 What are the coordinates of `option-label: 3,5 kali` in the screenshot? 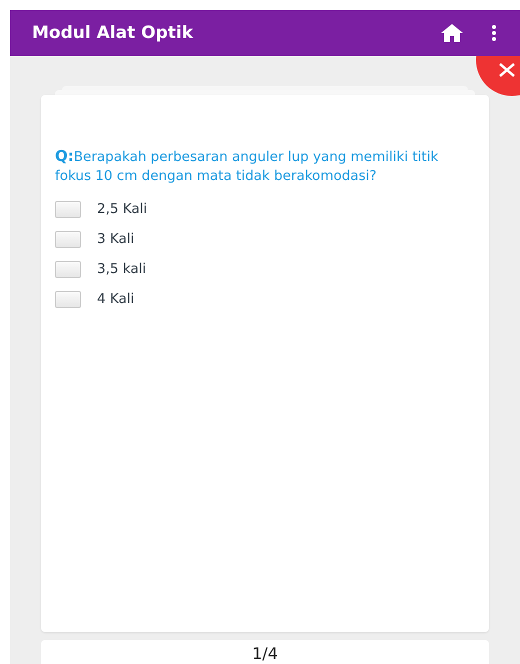 It's located at (121, 269).